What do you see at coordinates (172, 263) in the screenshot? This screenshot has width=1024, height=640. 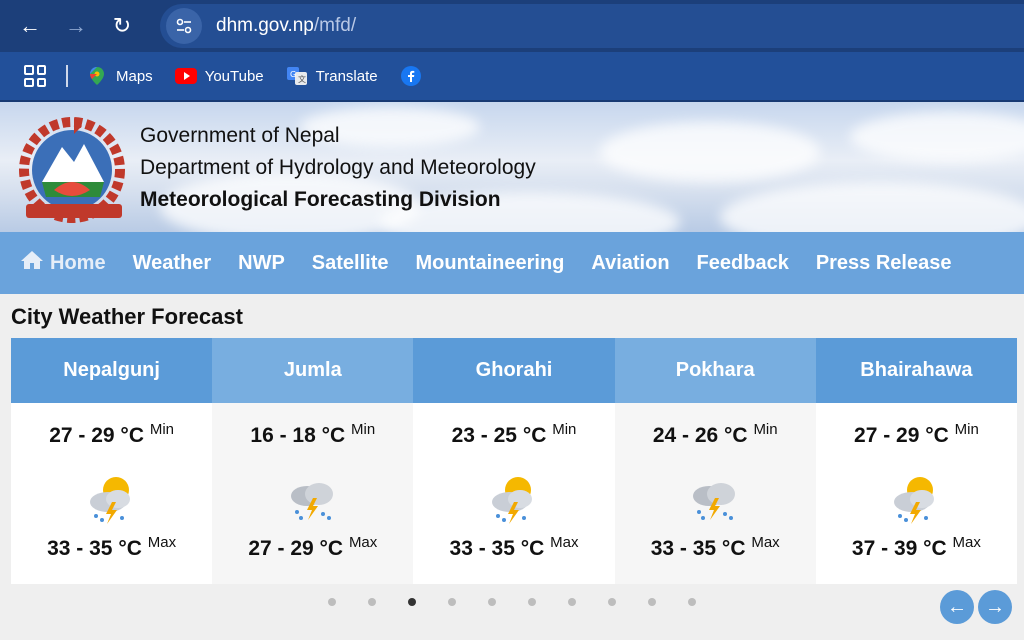 I see `nav-weather: Weather` at bounding box center [172, 263].